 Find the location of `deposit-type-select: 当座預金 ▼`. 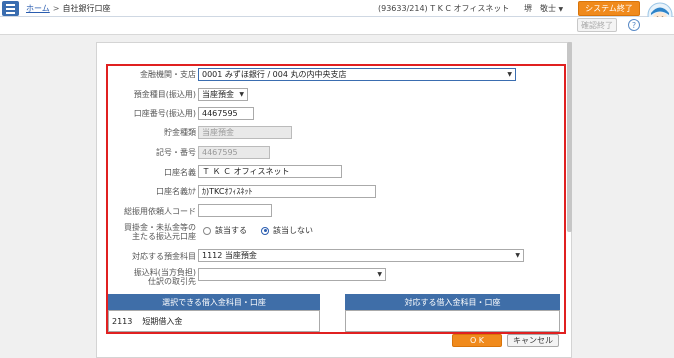

deposit-type-select: 当座預金 ▼ is located at coordinates (223, 94).